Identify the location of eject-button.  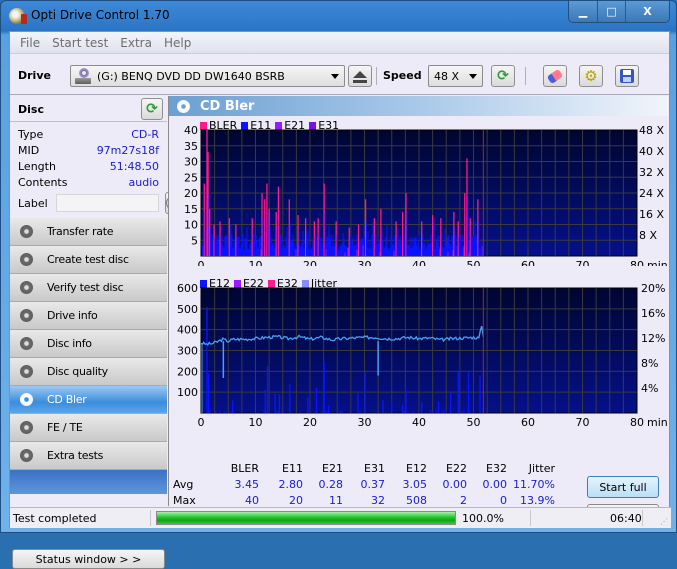
(360, 76).